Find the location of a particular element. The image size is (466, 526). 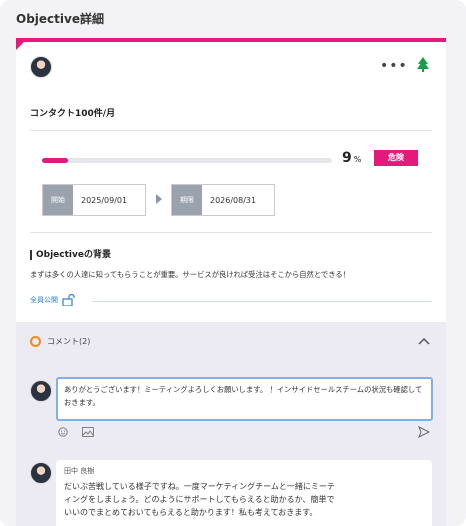

start-date: 2025/09/01 is located at coordinates (104, 200).